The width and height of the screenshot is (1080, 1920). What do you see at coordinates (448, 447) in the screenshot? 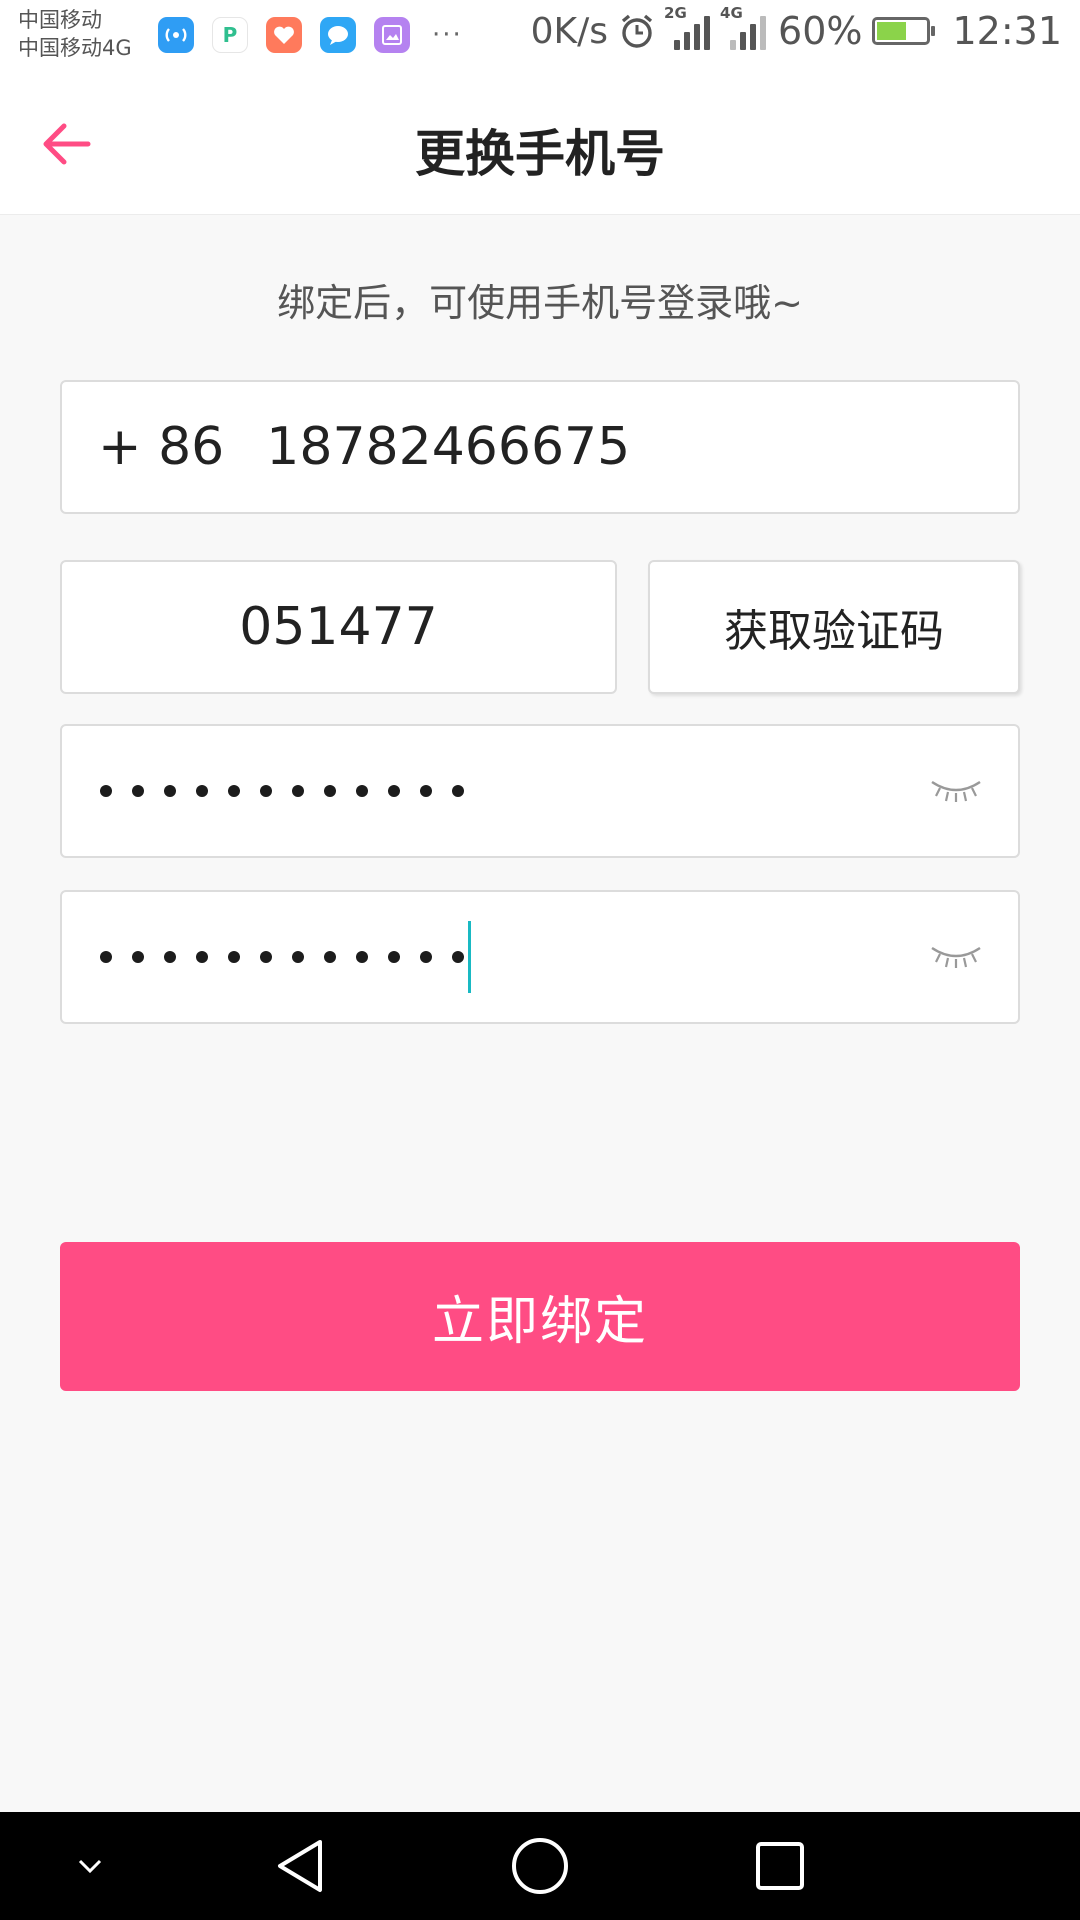
I see `phone-number-input: 18782466675` at bounding box center [448, 447].